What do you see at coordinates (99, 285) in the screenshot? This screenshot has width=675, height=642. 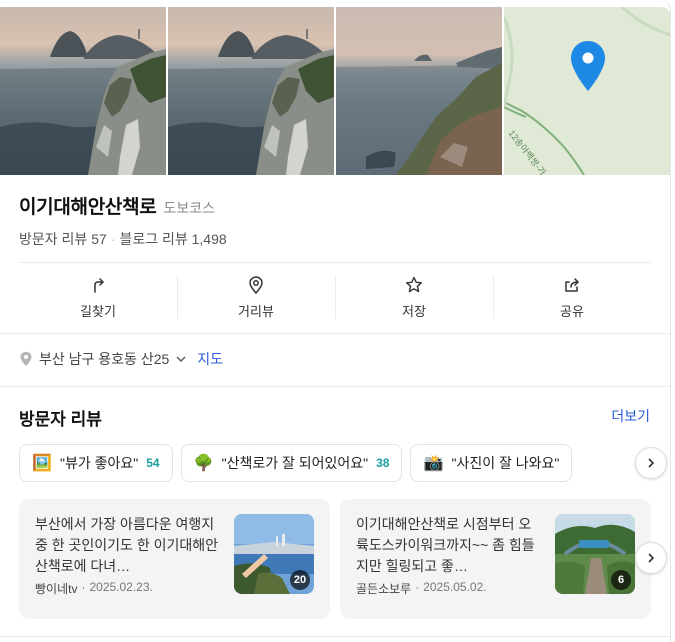 I see `directions-icon` at bounding box center [99, 285].